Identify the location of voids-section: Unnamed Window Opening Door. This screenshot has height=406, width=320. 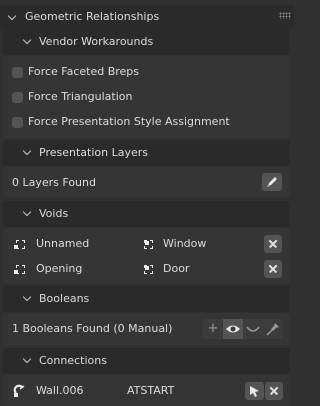
(146, 255).